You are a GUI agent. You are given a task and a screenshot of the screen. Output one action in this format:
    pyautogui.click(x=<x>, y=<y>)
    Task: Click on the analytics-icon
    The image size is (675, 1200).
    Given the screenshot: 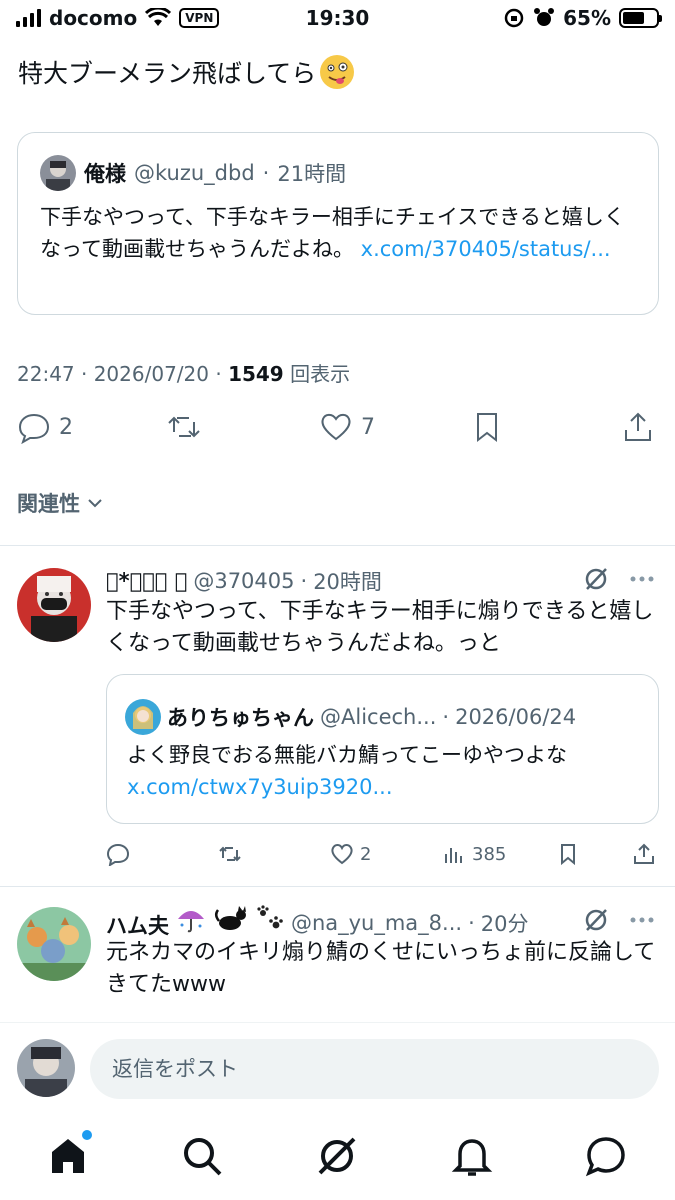 What is the action you would take?
    pyautogui.click(x=453, y=855)
    